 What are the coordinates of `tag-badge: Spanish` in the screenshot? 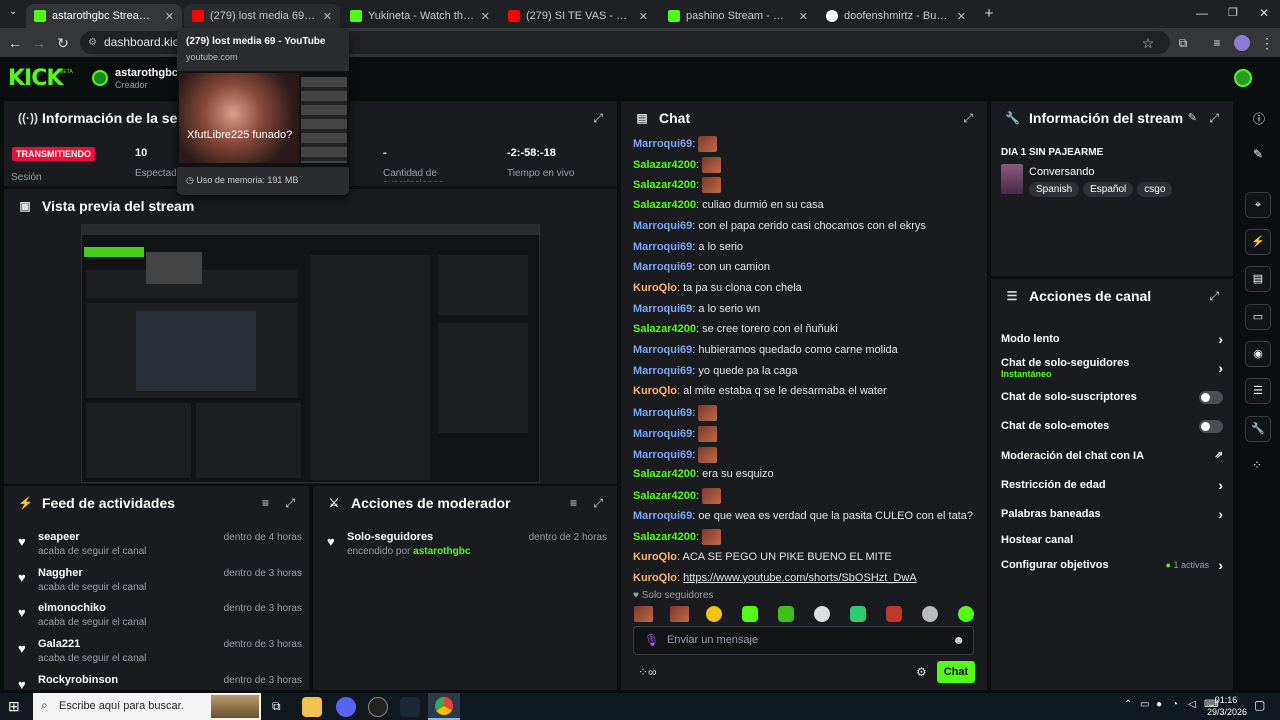 It's located at (1054, 189).